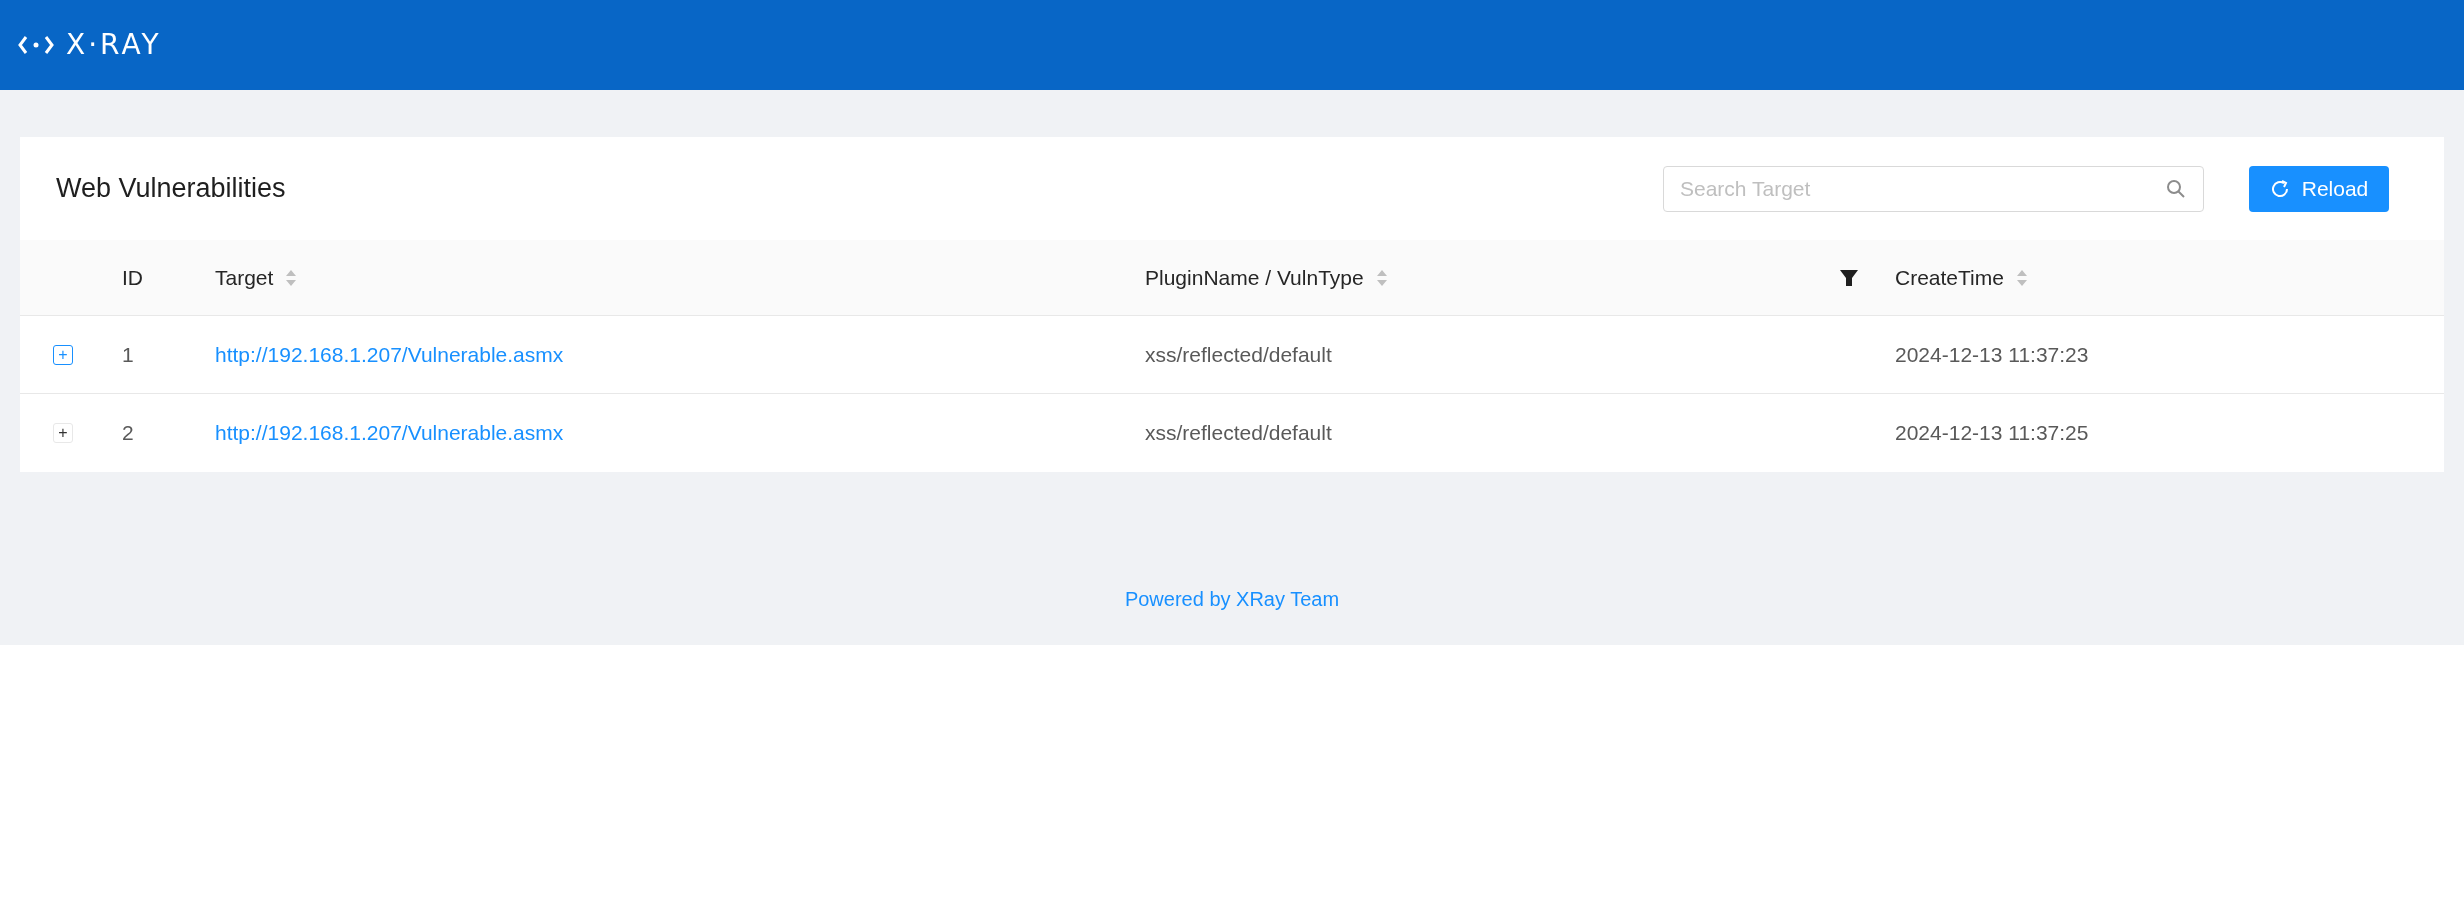 The width and height of the screenshot is (2464, 913). I want to click on id-cell: 1, so click(128, 354).